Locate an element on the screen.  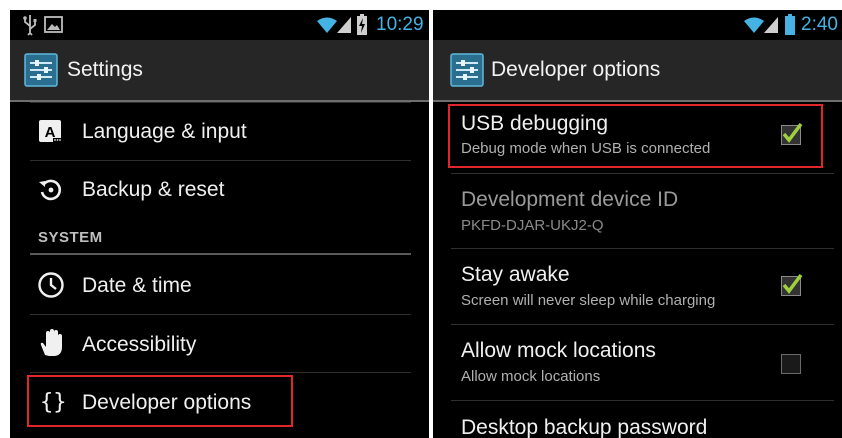
settings-item-label: Date & time is located at coordinates (137, 285).